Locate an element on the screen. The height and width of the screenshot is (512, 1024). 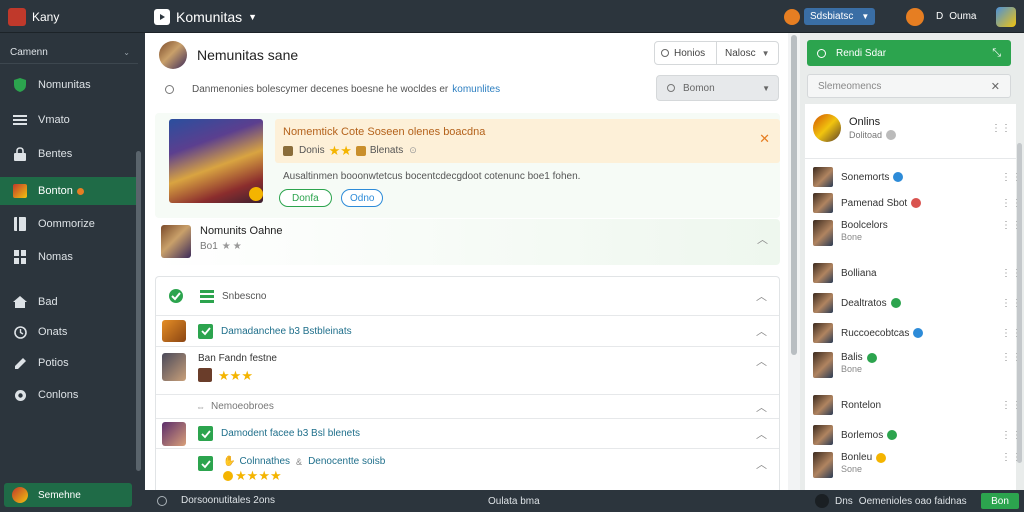
friend-item: Borlemos ⋮⋮ is located at coordinates (918, 435).